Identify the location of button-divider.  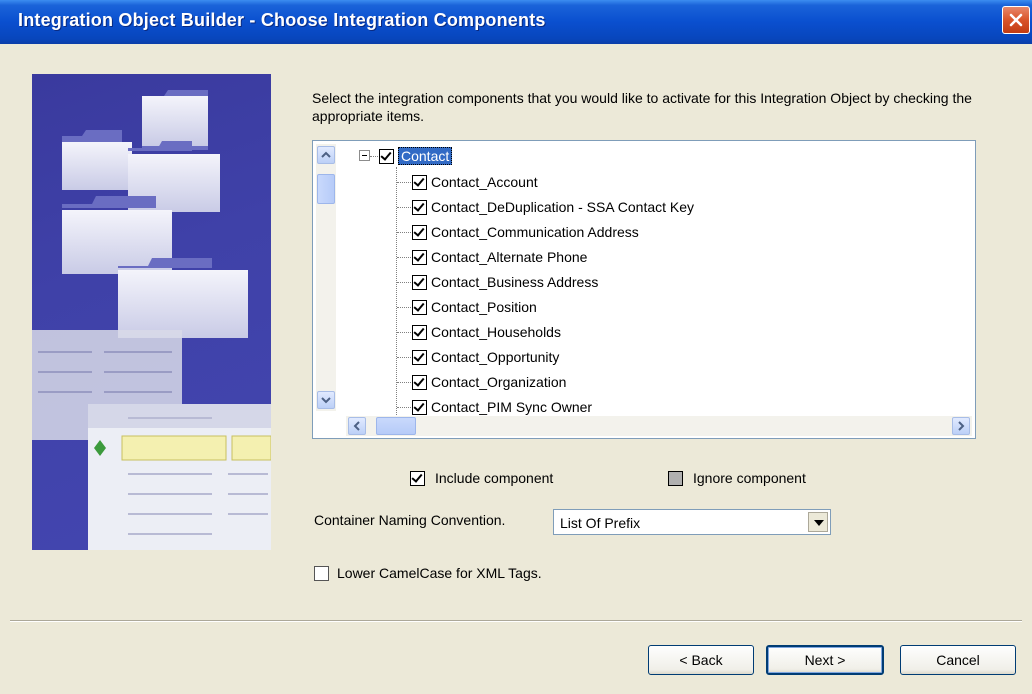
(516, 621).